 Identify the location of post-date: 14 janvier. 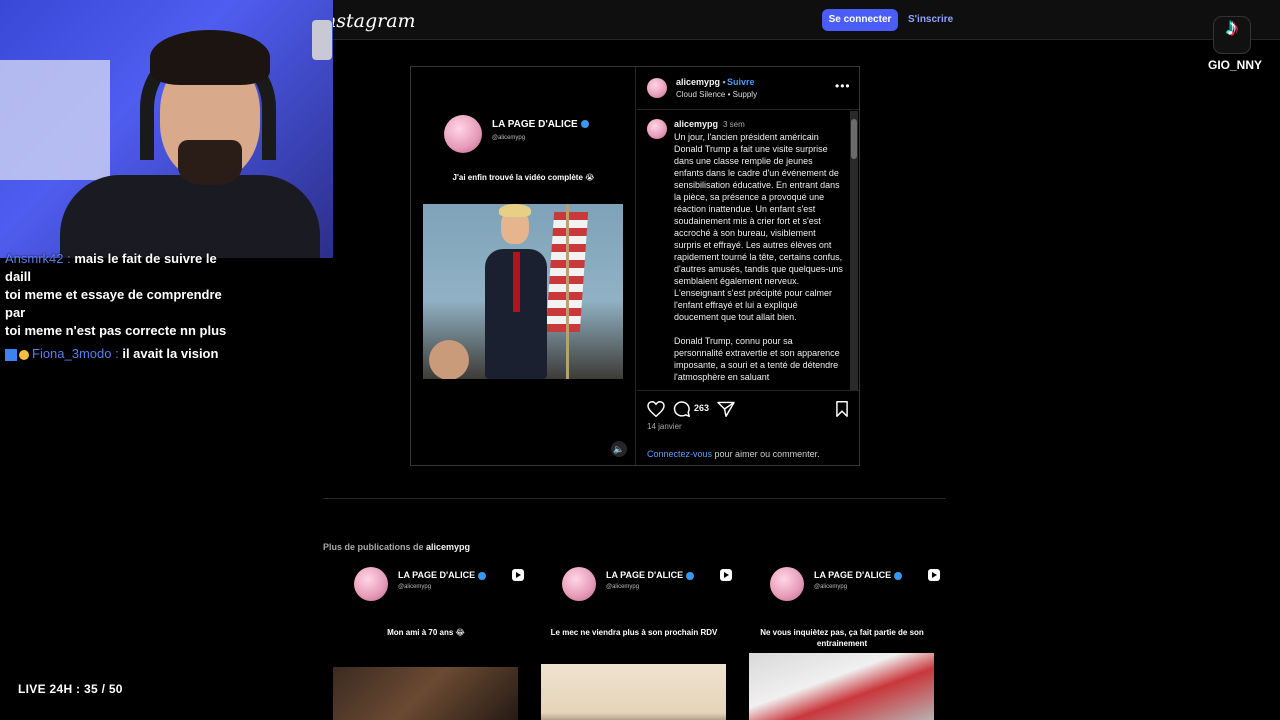
(664, 426).